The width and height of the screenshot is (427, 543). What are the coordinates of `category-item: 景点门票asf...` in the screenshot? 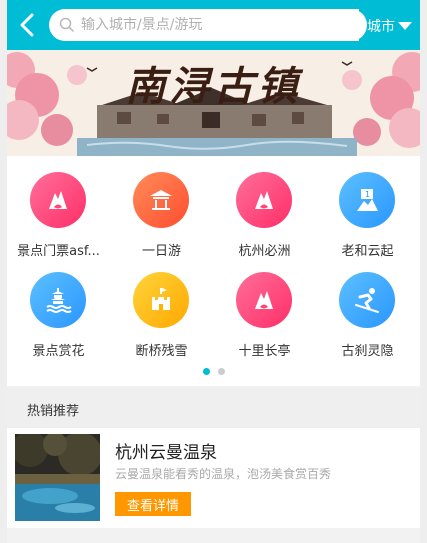 It's located at (58, 207).